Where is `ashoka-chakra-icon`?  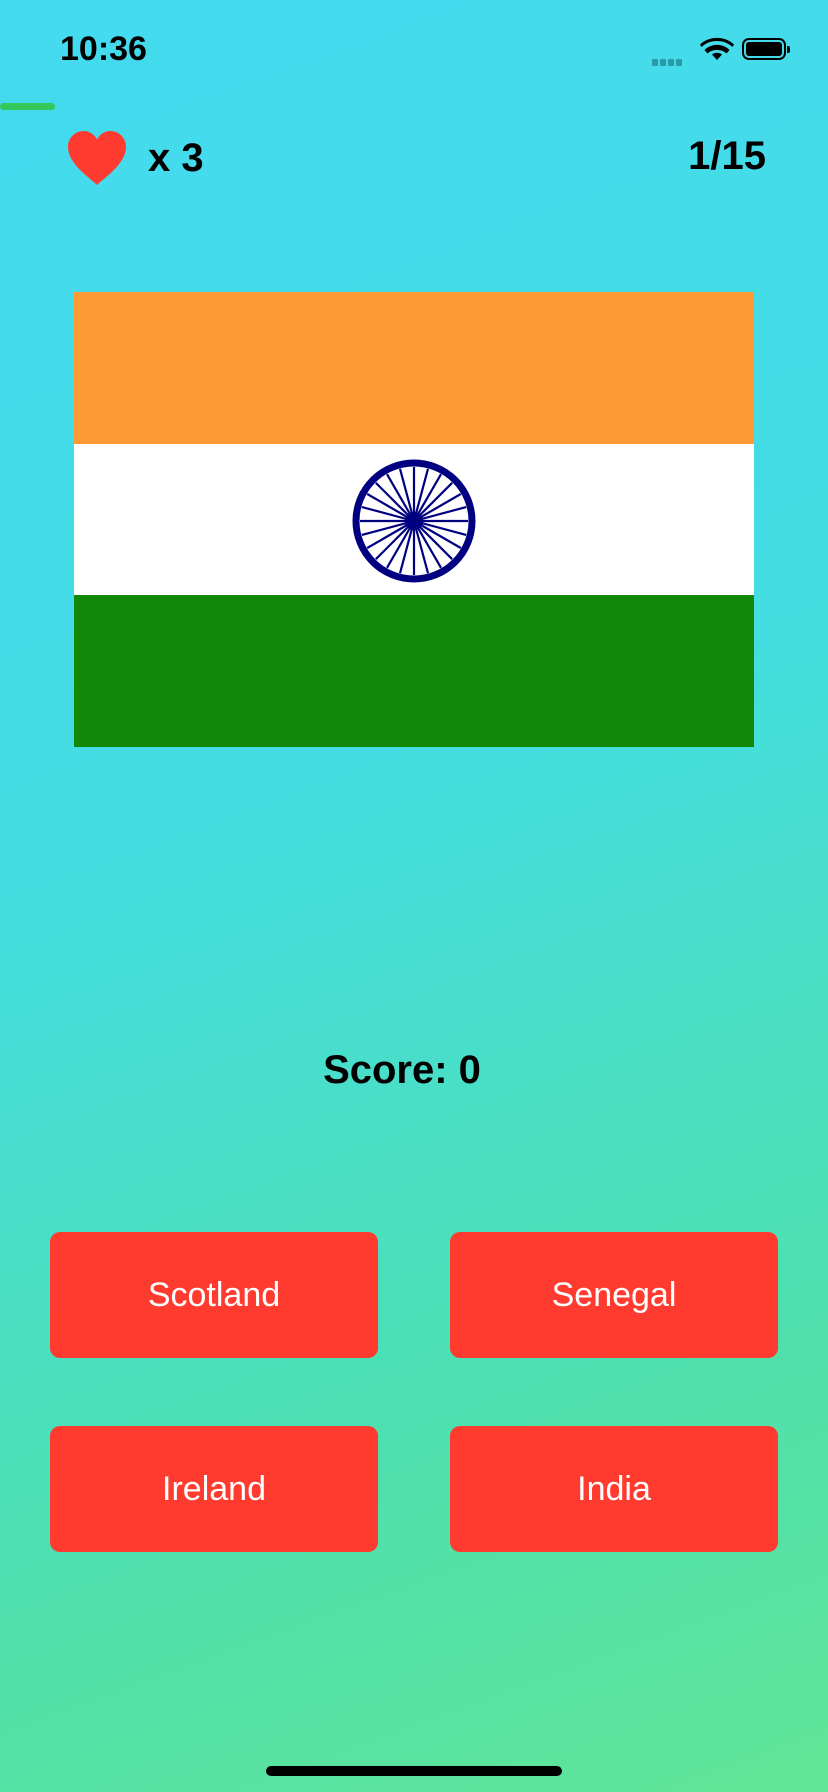 ashoka-chakra-icon is located at coordinates (414, 521).